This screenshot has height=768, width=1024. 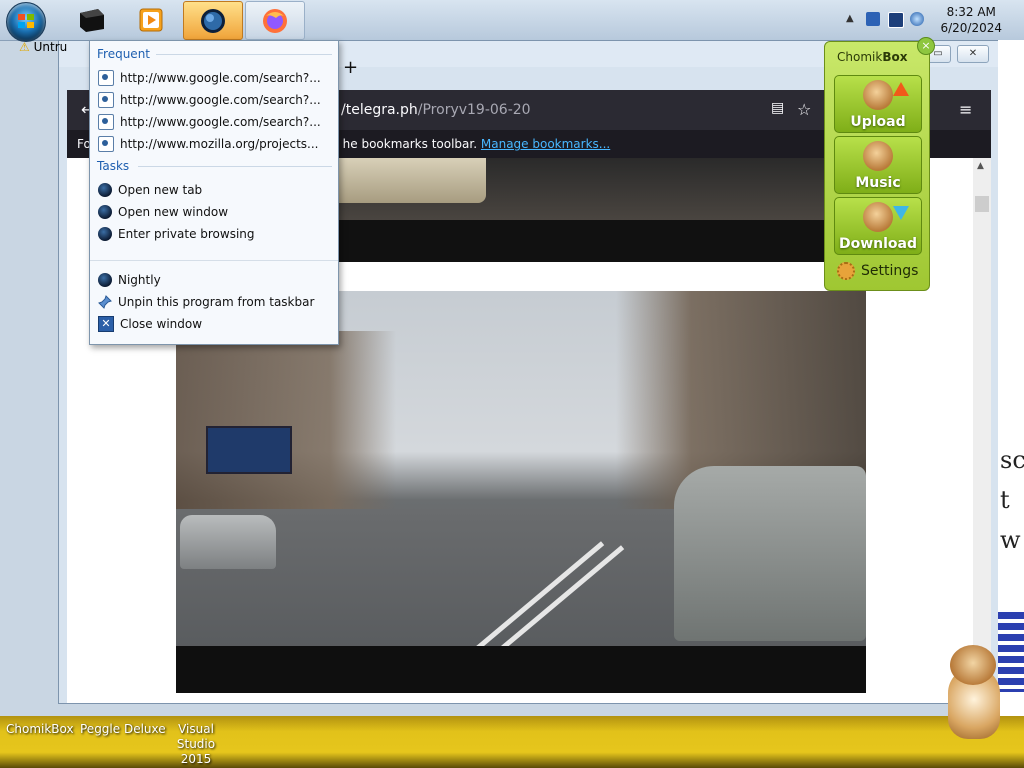 I want to click on road-photo-top, so click(x=556, y=210).